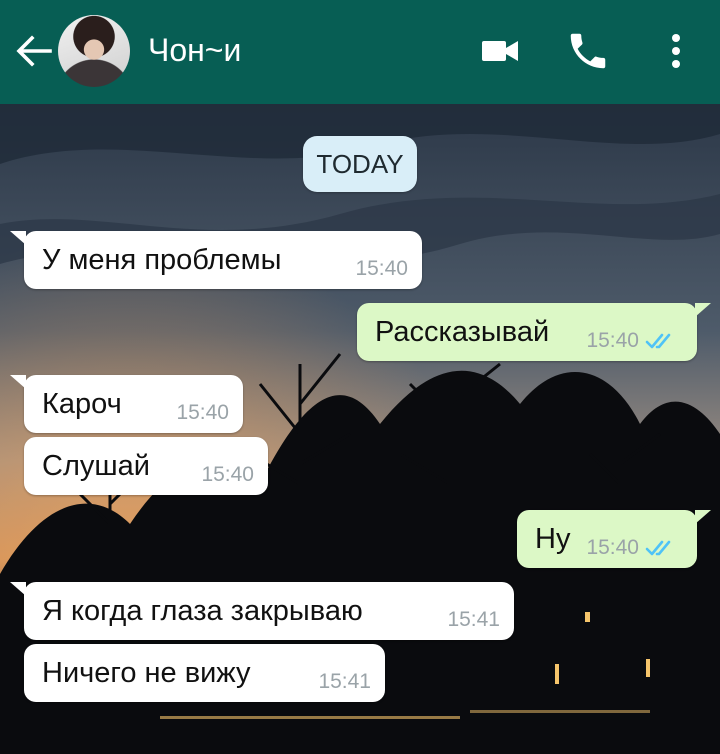 Image resolution: width=720 pixels, height=754 pixels. What do you see at coordinates (202, 611) in the screenshot?
I see `message-text: Я когда глаза закрываю` at bounding box center [202, 611].